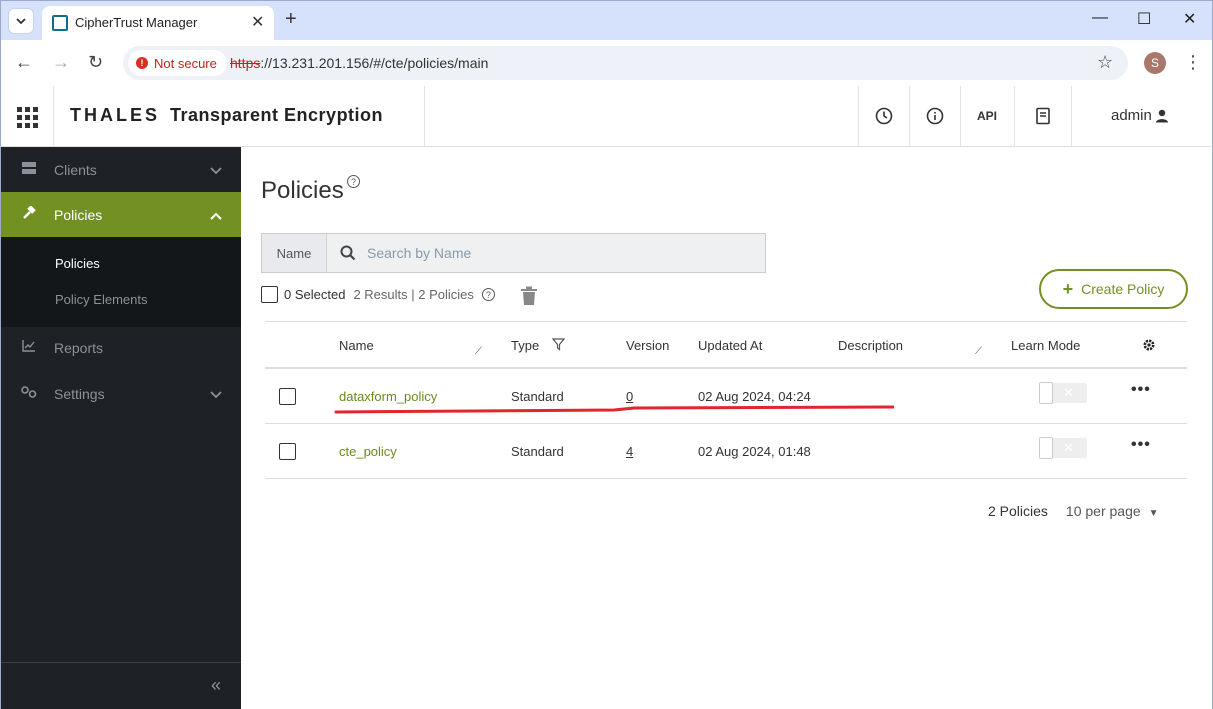 Image resolution: width=1213 pixels, height=709 pixels. I want to click on total-count: 2 Policies, so click(1018, 511).